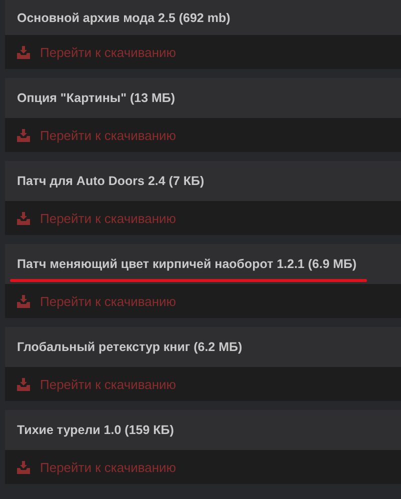 The image size is (401, 499). I want to click on file-title: Основной архив мода 2.5 (692 mb), so click(123, 17).